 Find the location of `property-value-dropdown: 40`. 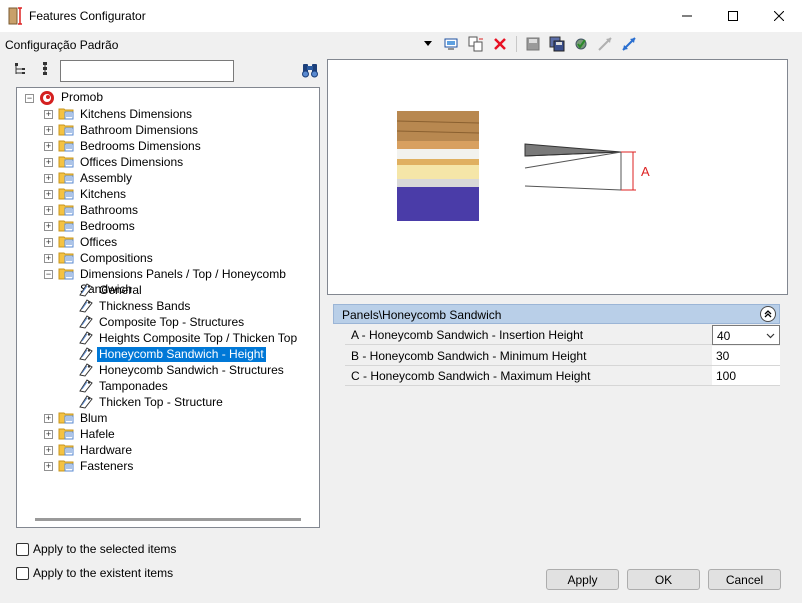

property-value-dropdown: 40 is located at coordinates (746, 335).